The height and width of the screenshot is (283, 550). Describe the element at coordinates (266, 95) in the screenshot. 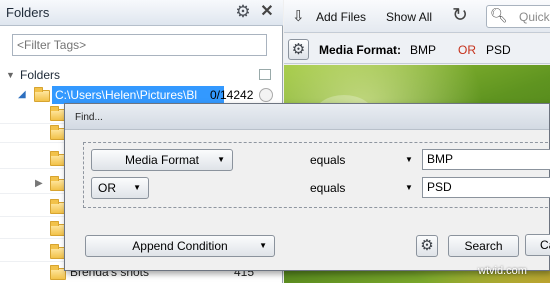

I see `folder-radio` at that location.